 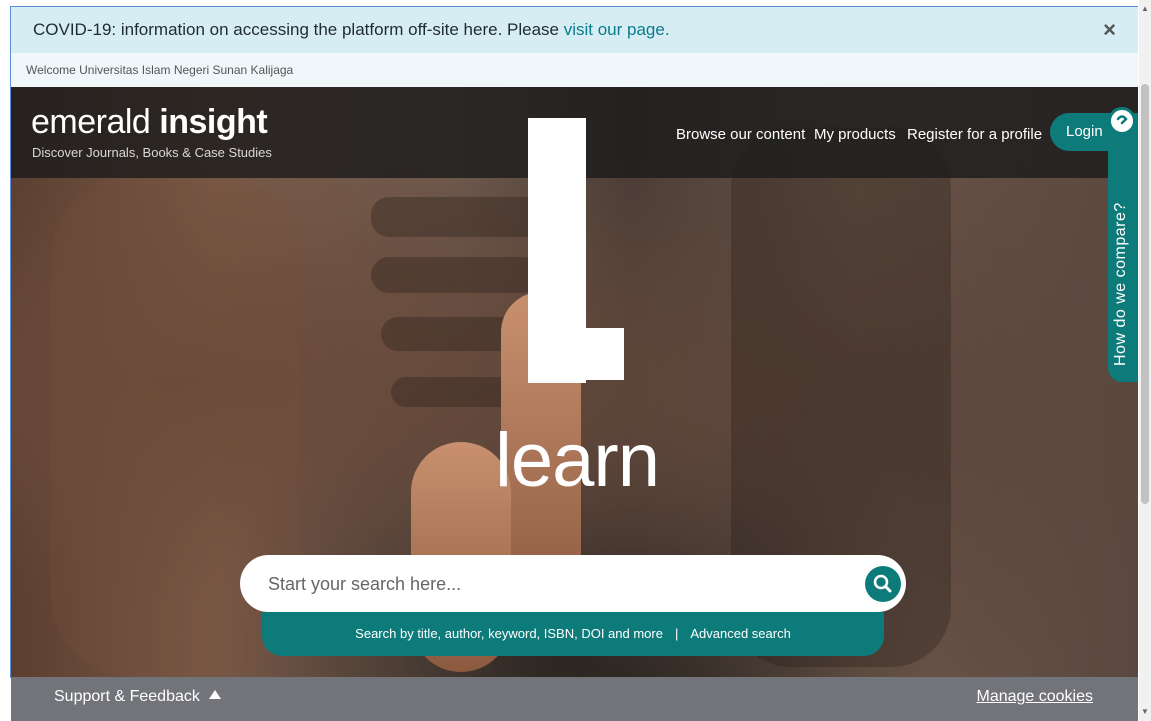 What do you see at coordinates (95, 122) in the screenshot?
I see `logo-light-text: emerald` at bounding box center [95, 122].